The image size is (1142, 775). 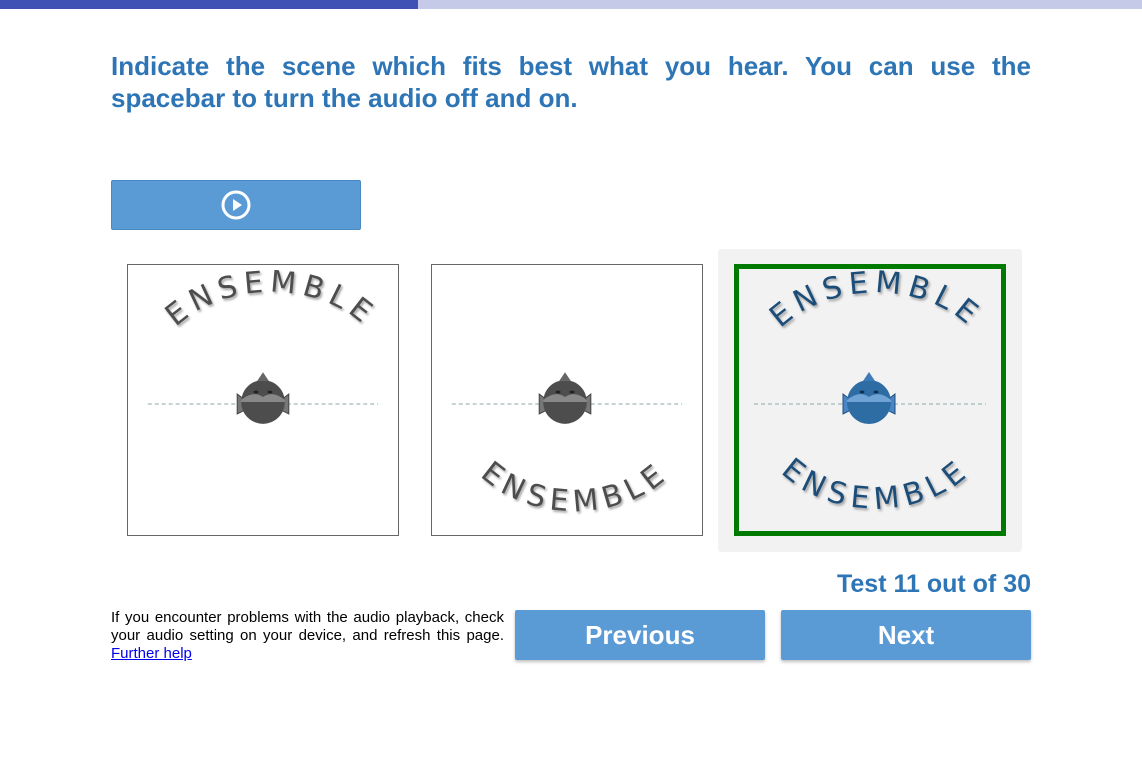 What do you see at coordinates (906, 635) in the screenshot?
I see `next-button: Next` at bounding box center [906, 635].